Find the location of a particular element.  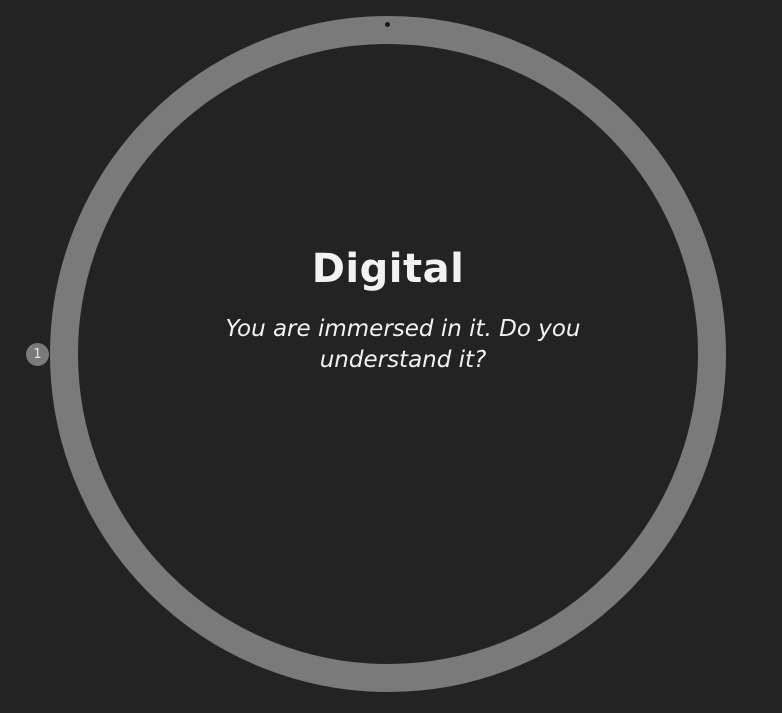

slide-title: Digital is located at coordinates (388, 269).